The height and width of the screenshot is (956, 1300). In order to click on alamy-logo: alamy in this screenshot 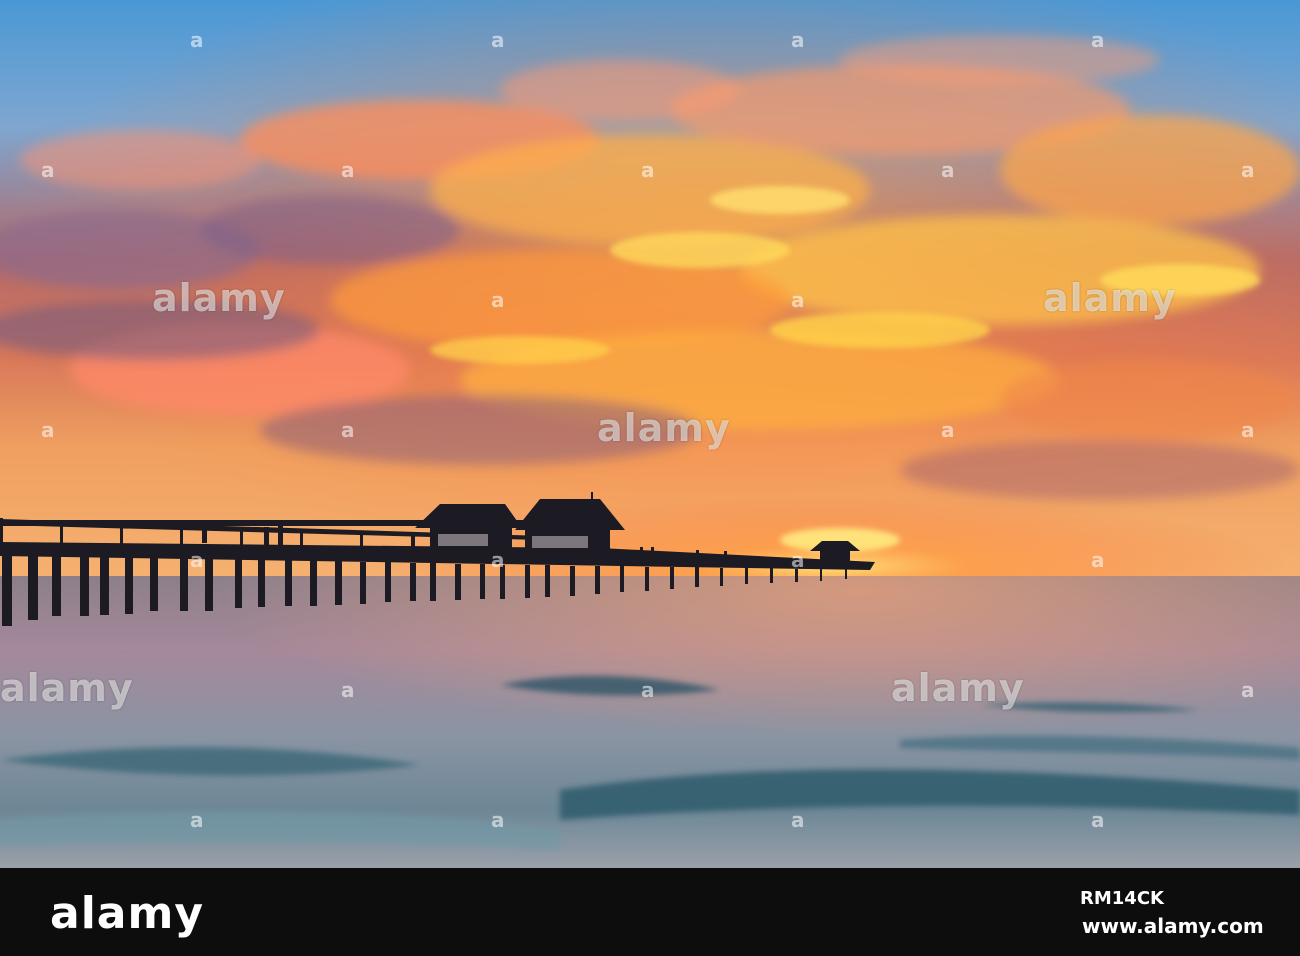, I will do `click(127, 913)`.